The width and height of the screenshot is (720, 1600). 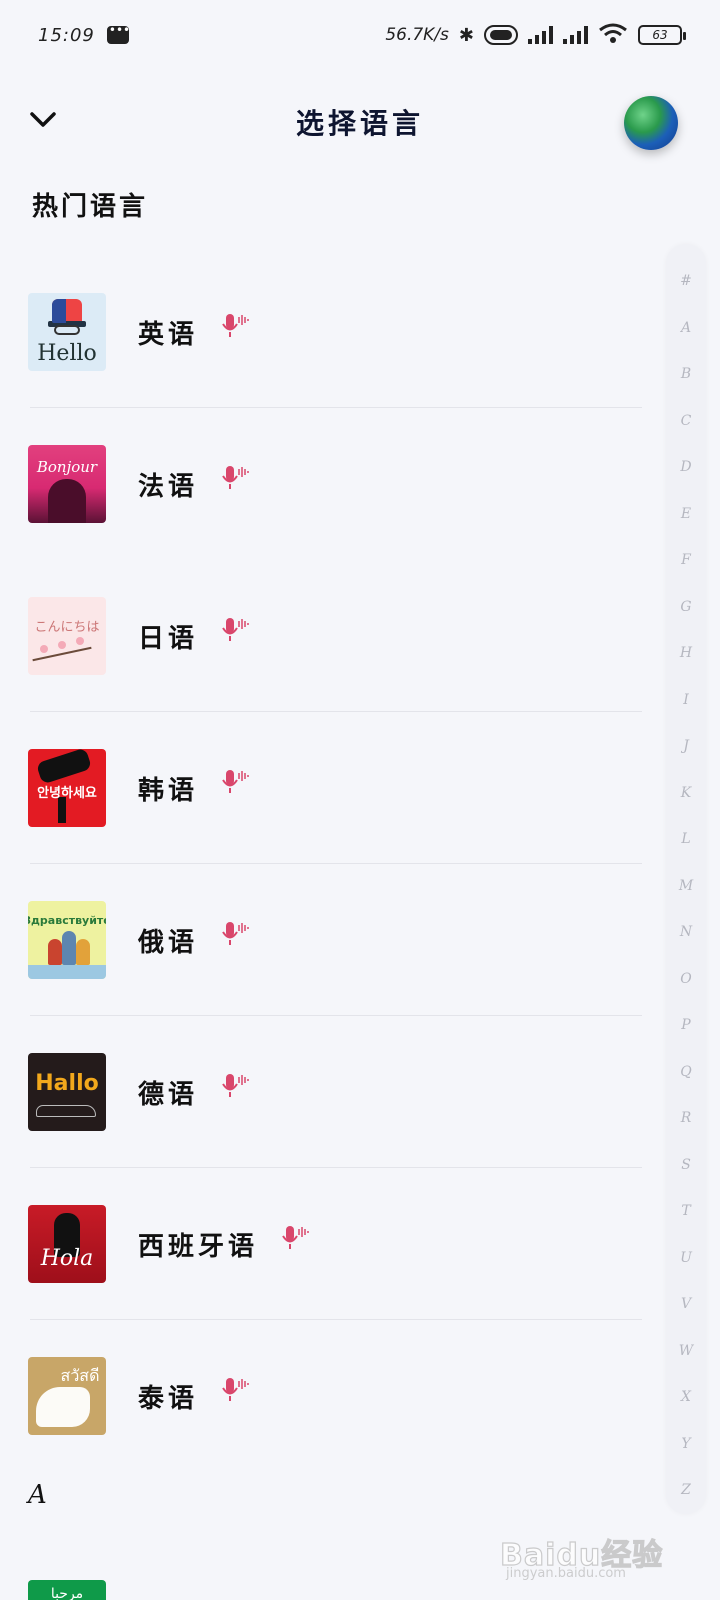 What do you see at coordinates (37, 1495) in the screenshot?
I see `section-header-a: A` at bounding box center [37, 1495].